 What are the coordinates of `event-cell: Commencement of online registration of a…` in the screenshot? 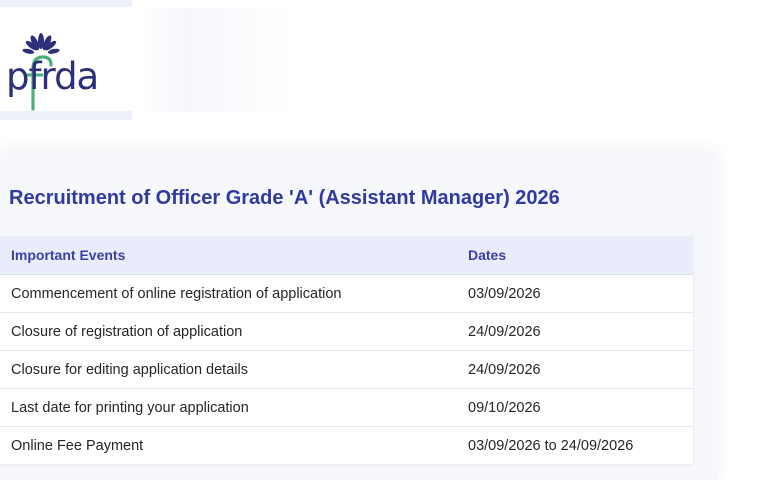 It's located at (223, 293).